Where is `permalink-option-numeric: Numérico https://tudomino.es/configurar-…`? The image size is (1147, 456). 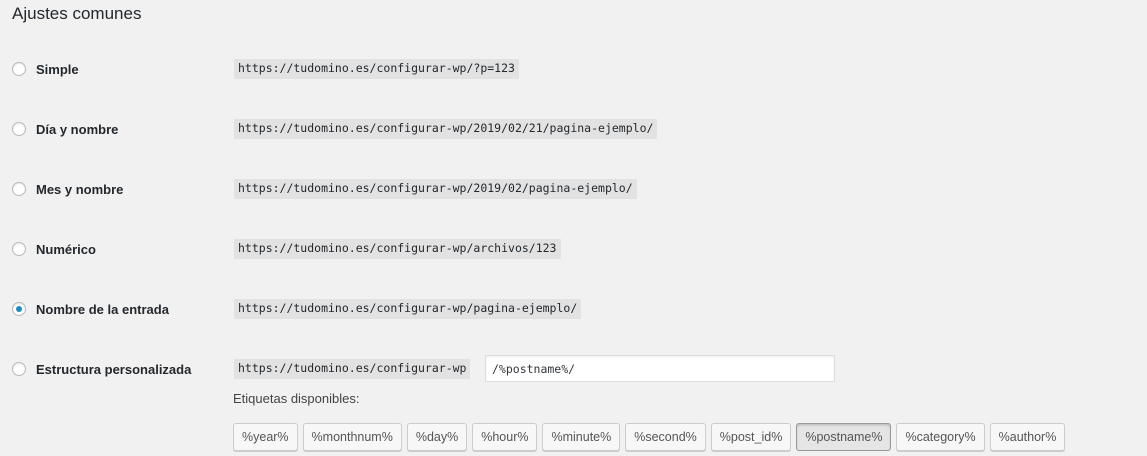 permalink-option-numeric: Numérico https://tudomino.es/configurar-… is located at coordinates (562, 249).